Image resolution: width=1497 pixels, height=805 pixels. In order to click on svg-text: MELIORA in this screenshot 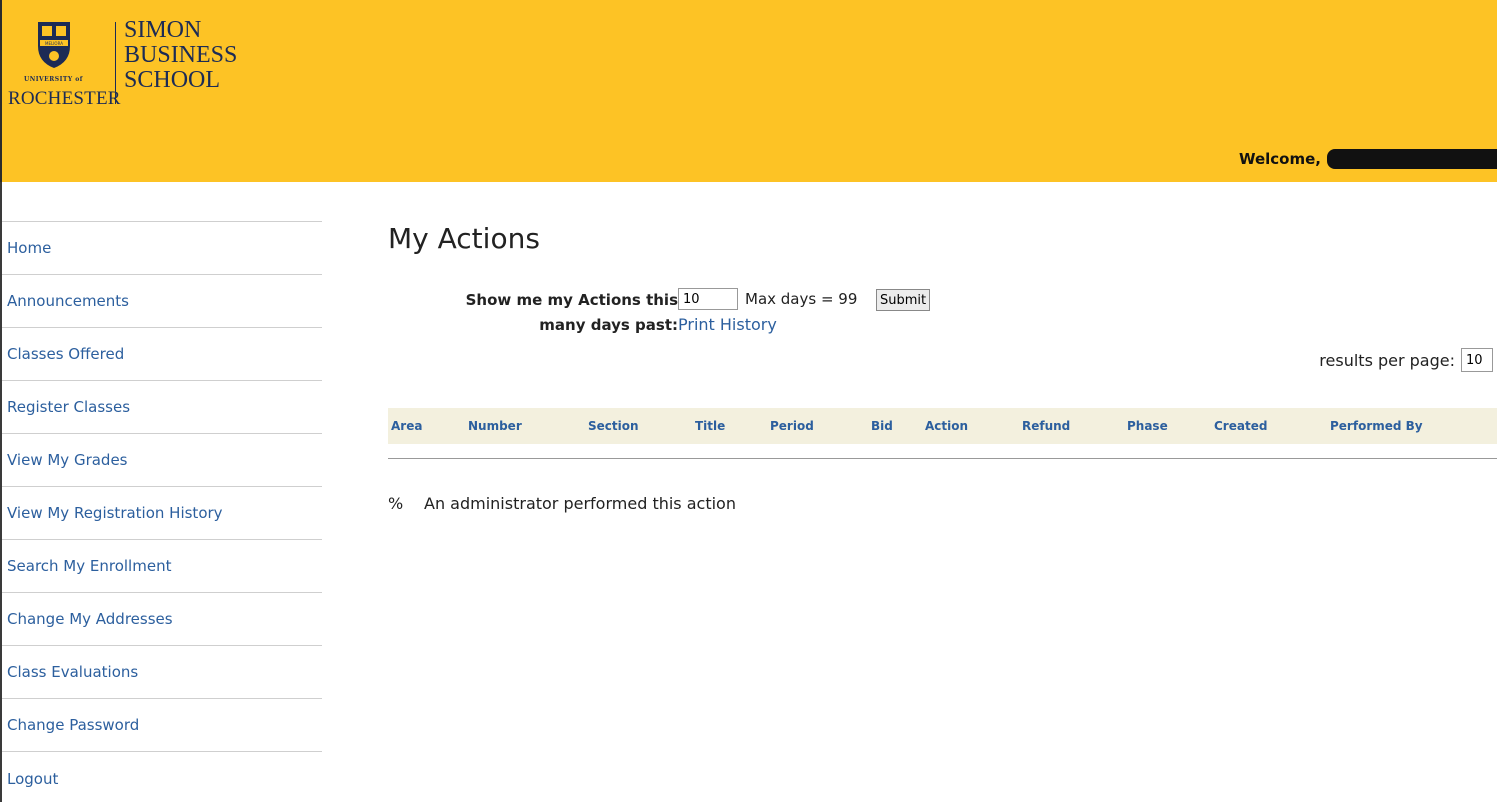, I will do `click(54, 43)`.